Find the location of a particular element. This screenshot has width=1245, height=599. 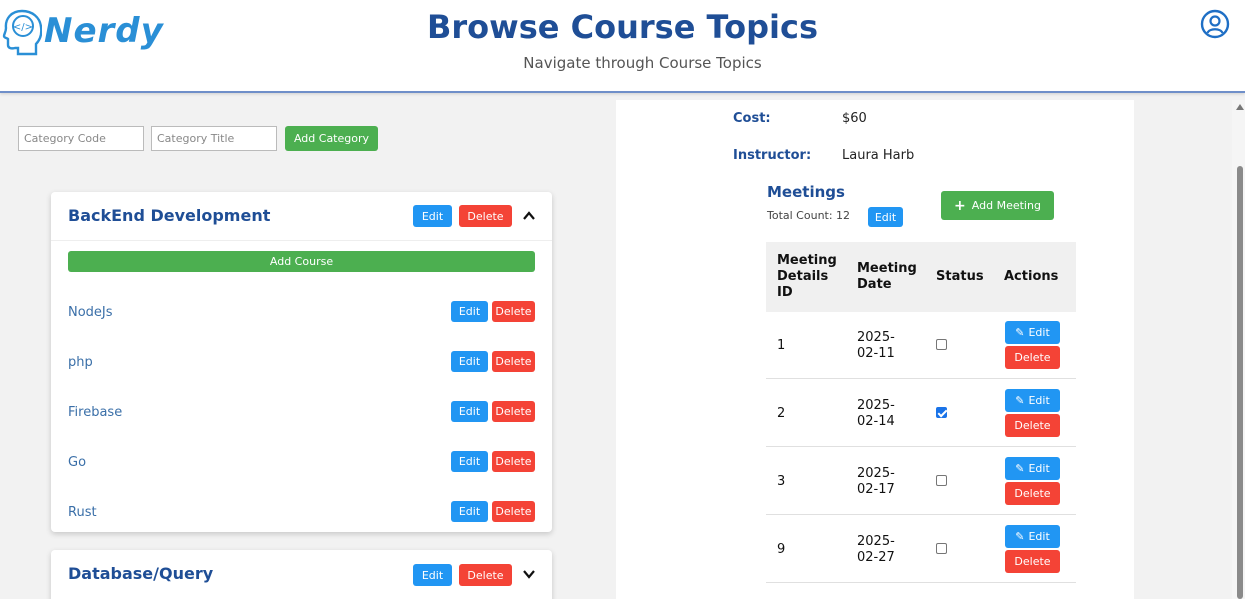

add-category-button: Add Category is located at coordinates (331, 138).